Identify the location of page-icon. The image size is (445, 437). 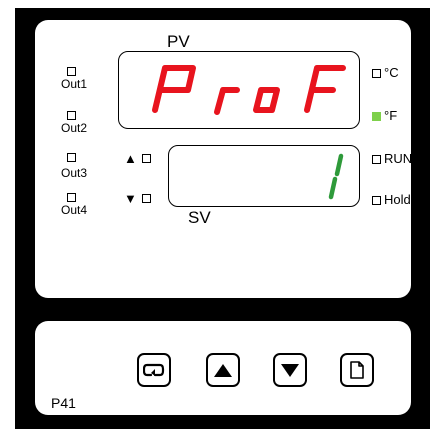
(357, 370).